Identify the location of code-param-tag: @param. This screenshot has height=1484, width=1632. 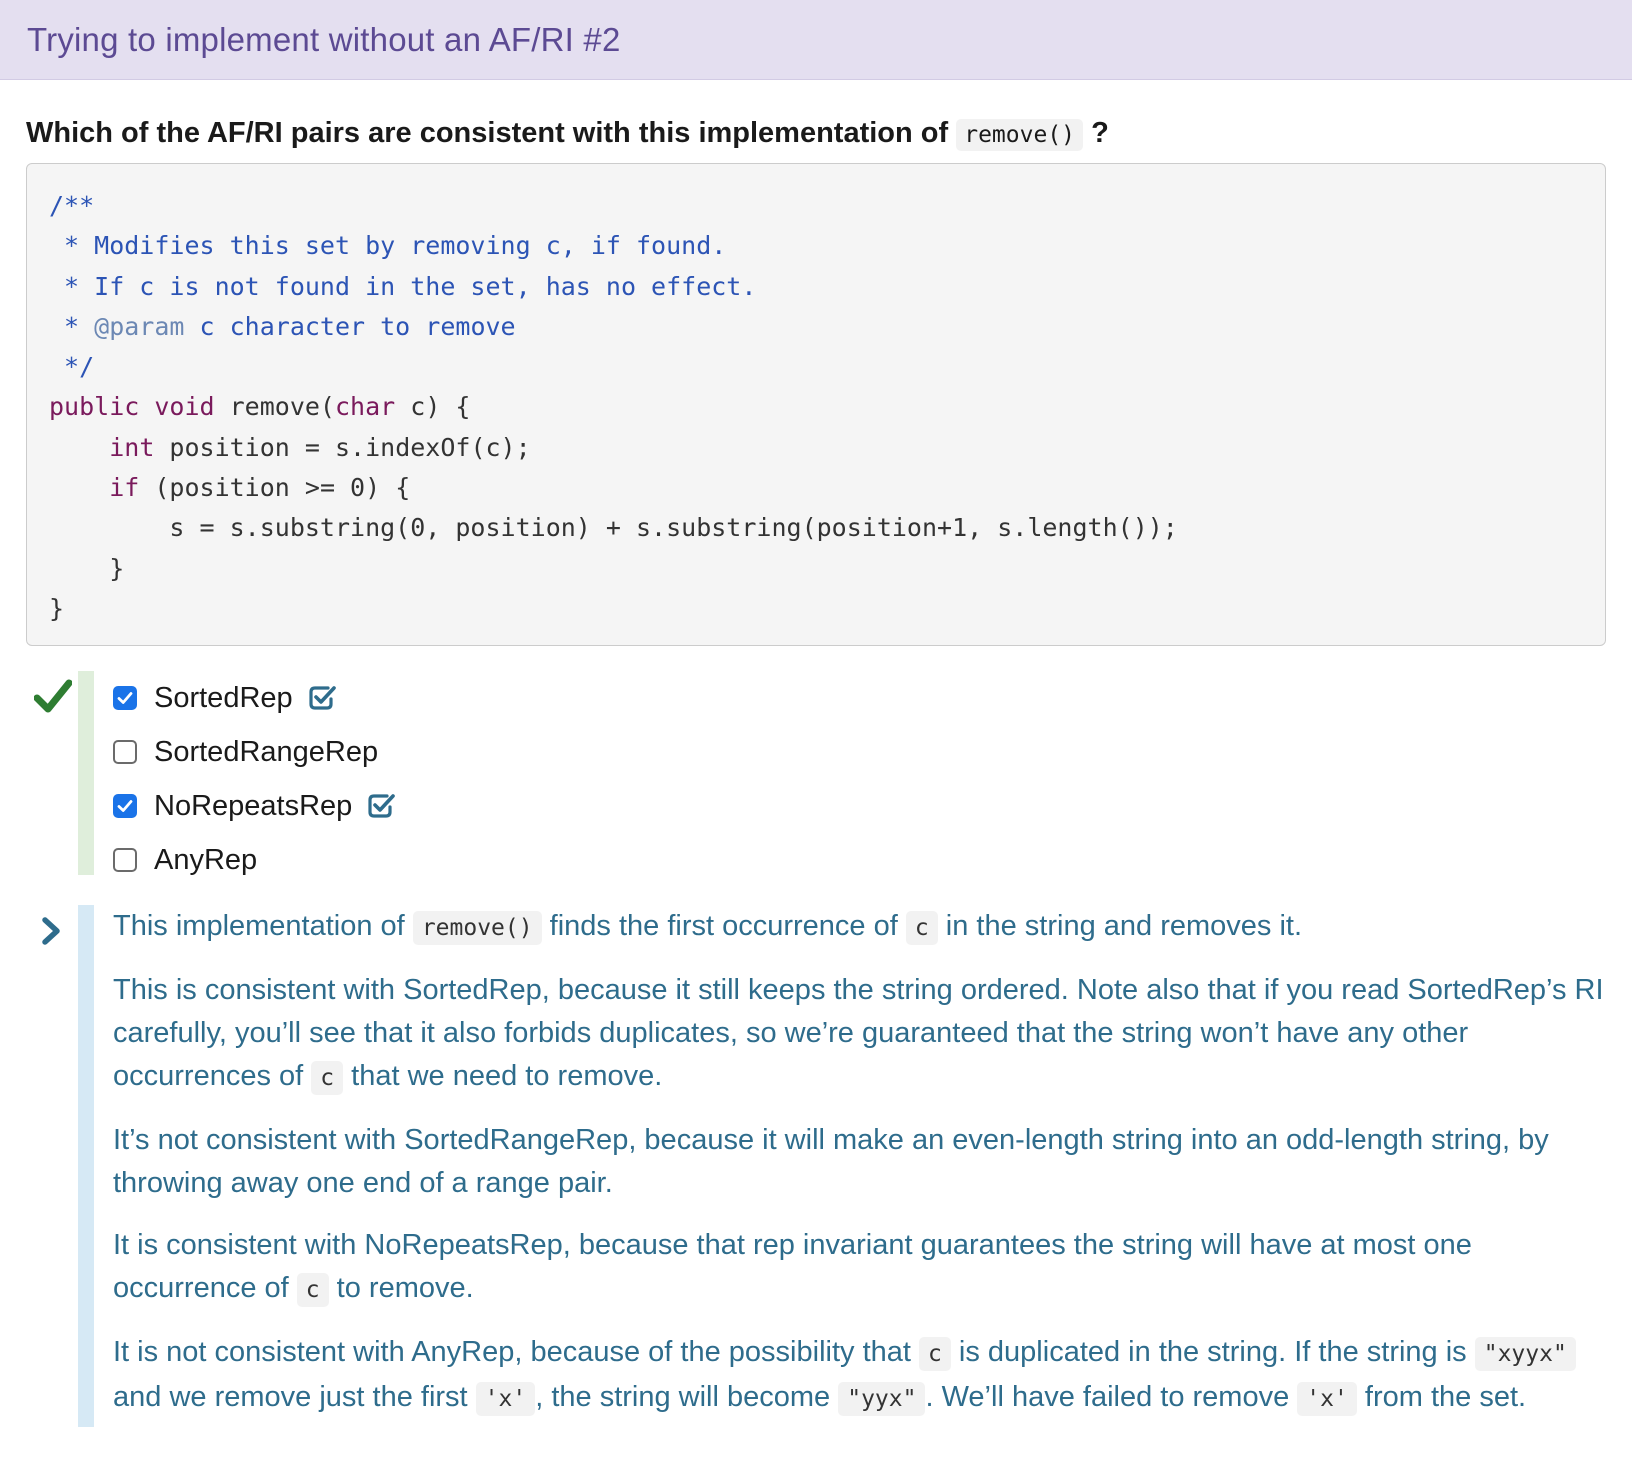
(139, 326).